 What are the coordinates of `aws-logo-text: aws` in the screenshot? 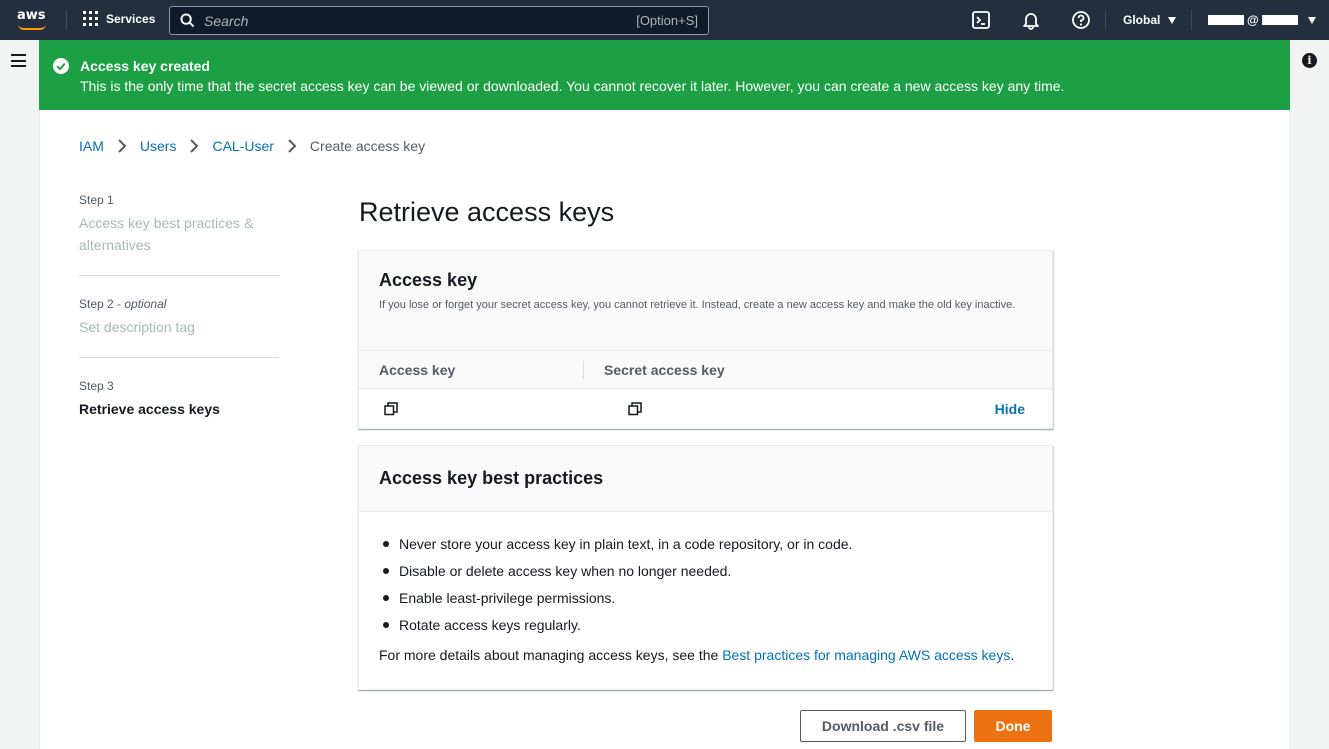 It's located at (31, 15).